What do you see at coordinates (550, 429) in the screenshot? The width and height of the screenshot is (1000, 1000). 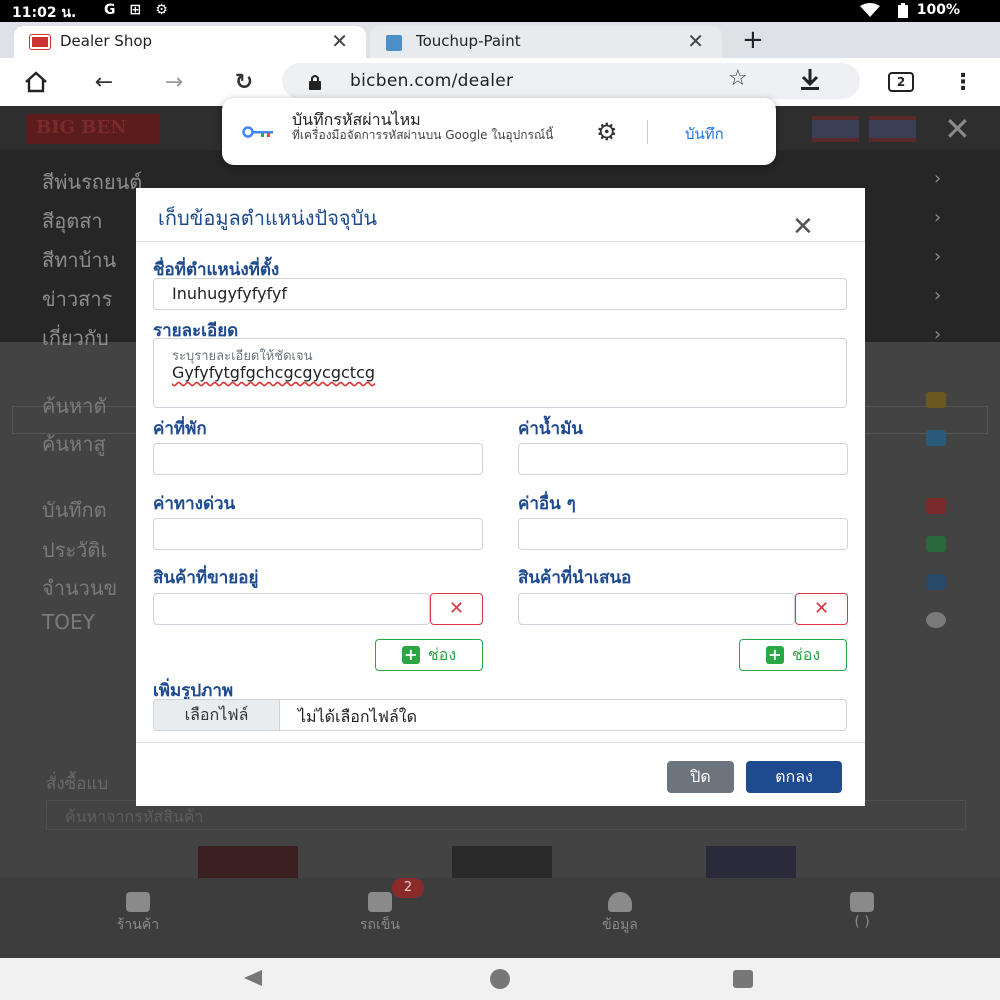 I see `fuel-cost-label: ค่าน้ำมัน` at bounding box center [550, 429].